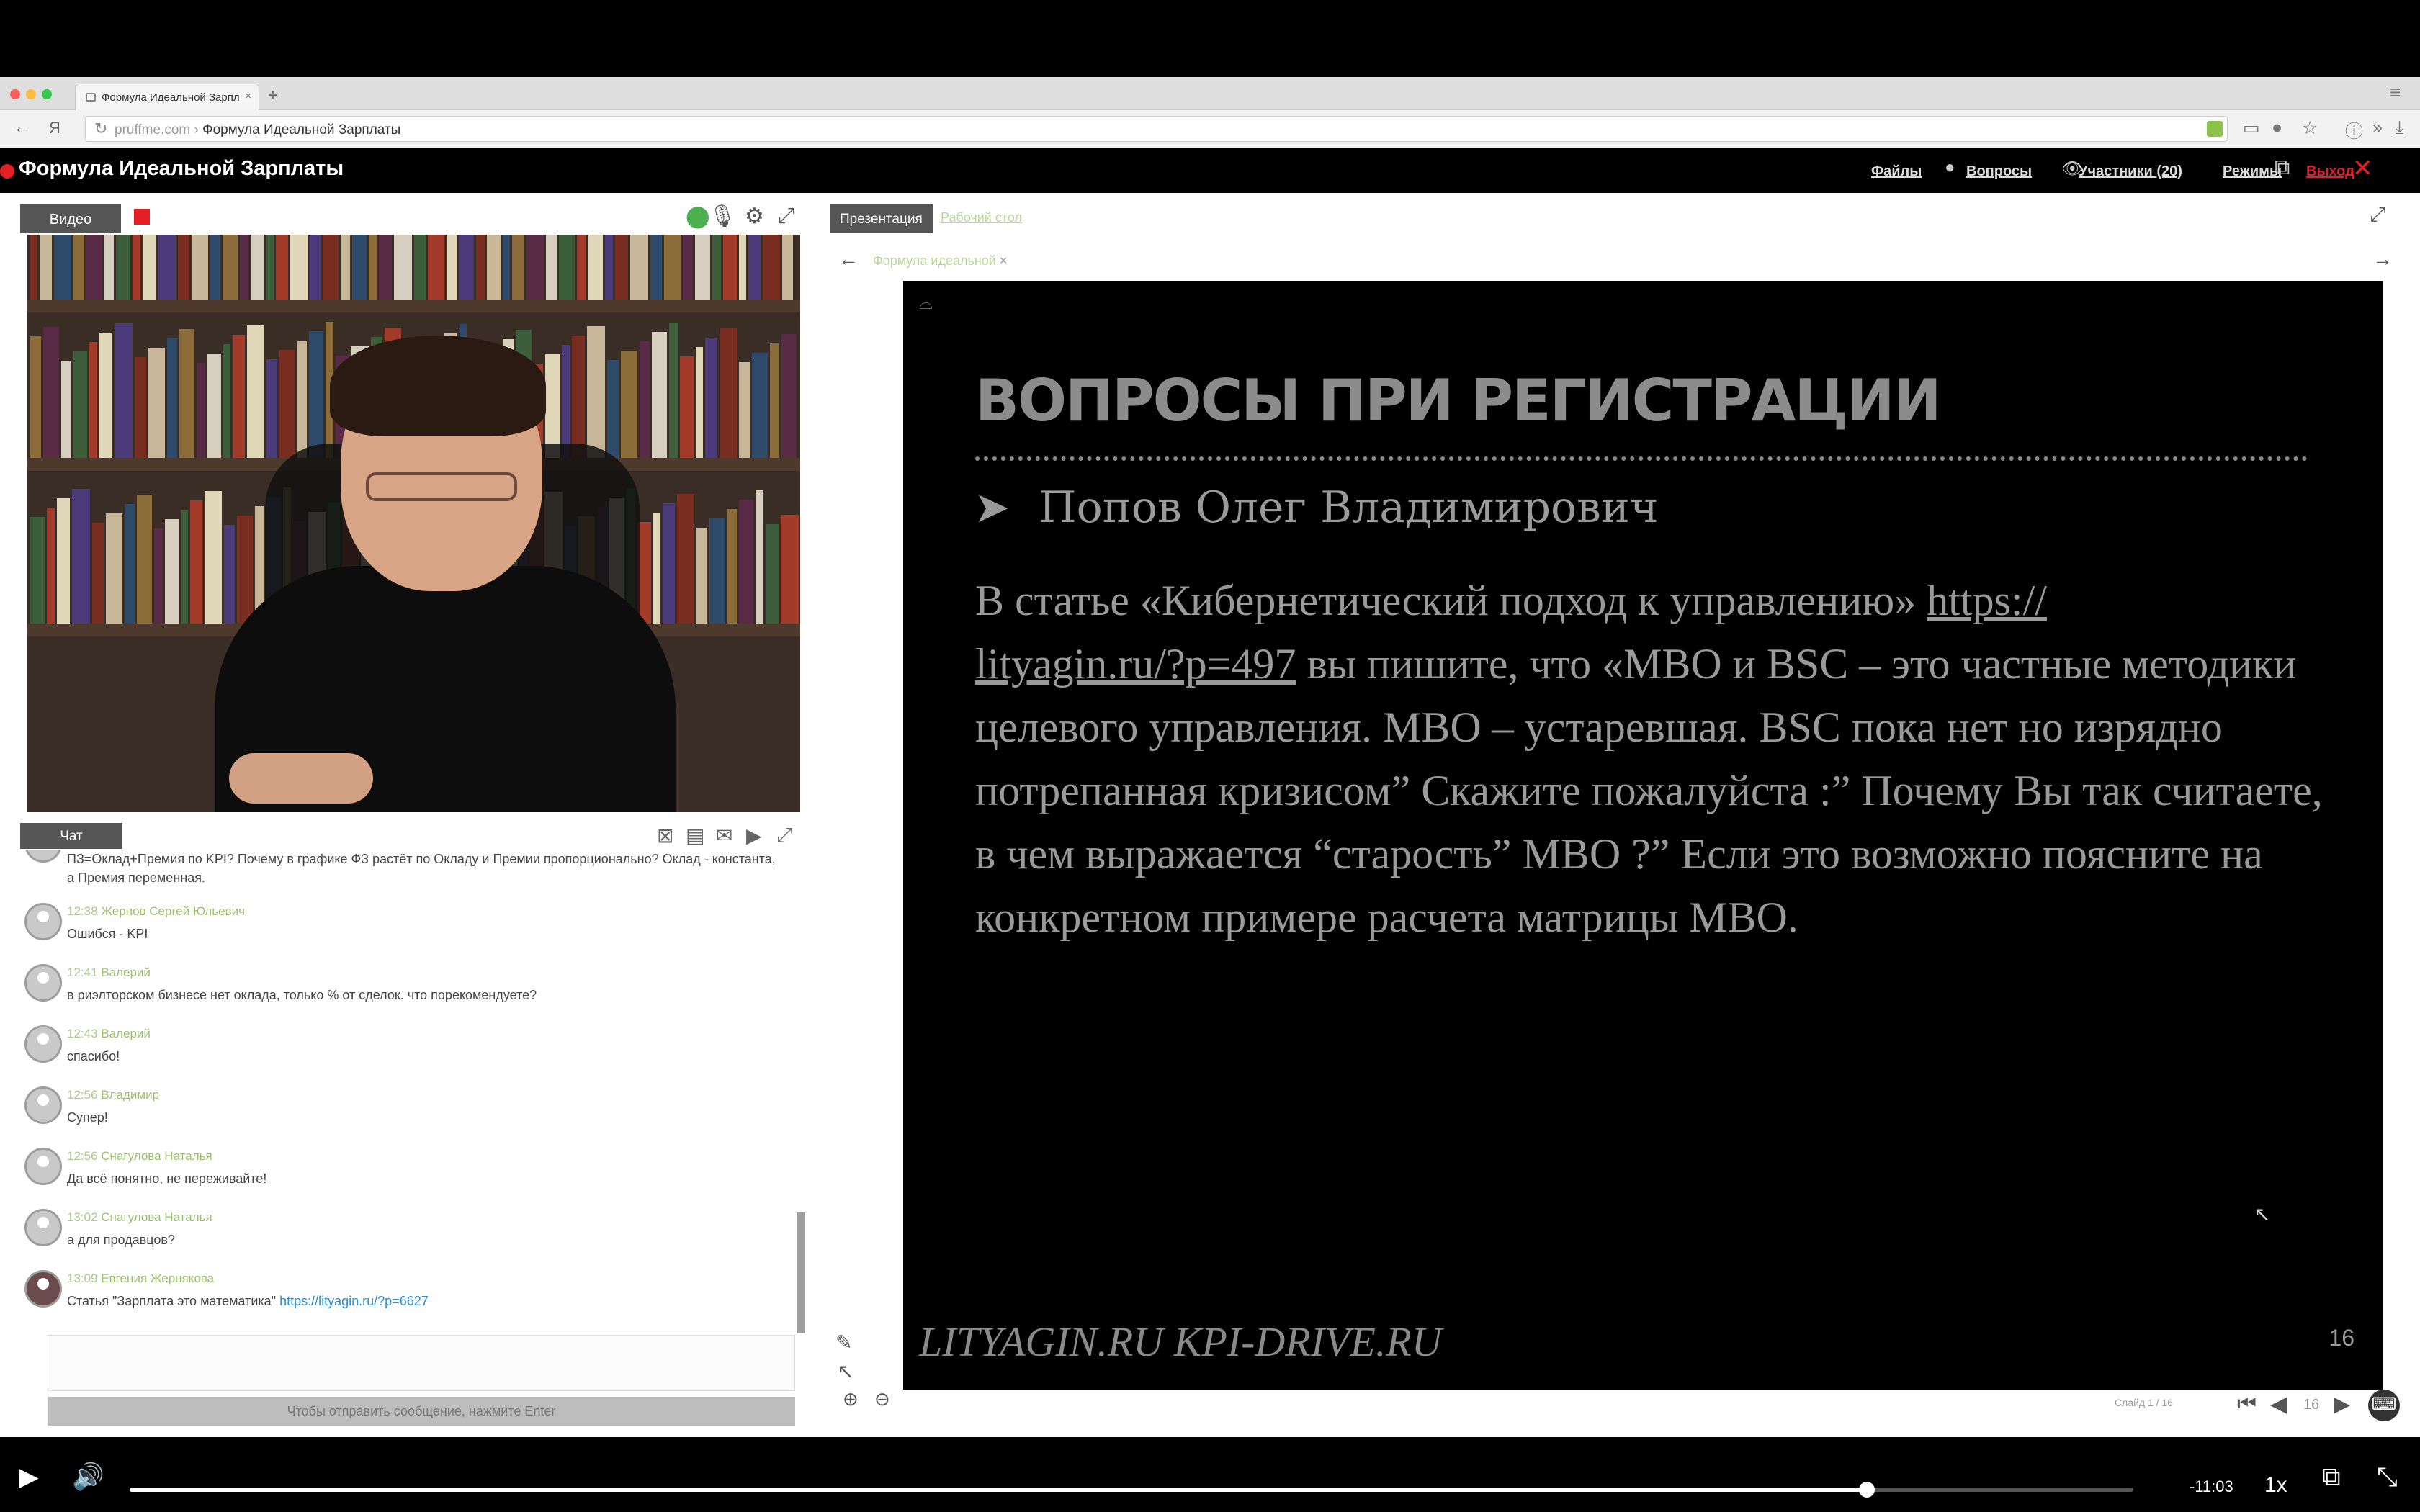 This screenshot has height=1512, width=2420. What do you see at coordinates (2130, 171) in the screenshot?
I see `participants-link: Участники (20)` at bounding box center [2130, 171].